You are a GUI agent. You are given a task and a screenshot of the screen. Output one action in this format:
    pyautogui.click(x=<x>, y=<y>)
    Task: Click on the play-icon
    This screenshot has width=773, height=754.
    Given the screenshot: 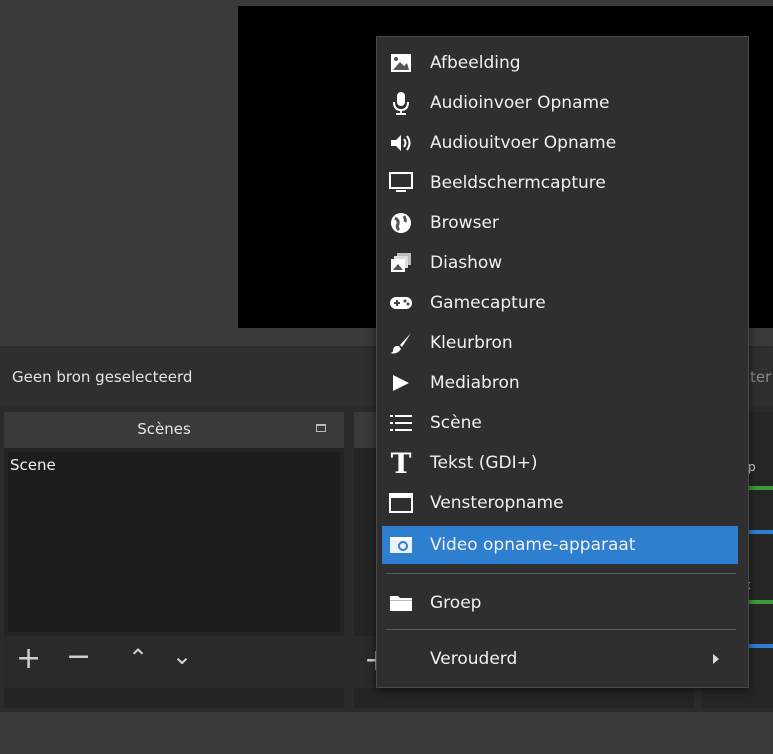 What is the action you would take?
    pyautogui.click(x=401, y=383)
    